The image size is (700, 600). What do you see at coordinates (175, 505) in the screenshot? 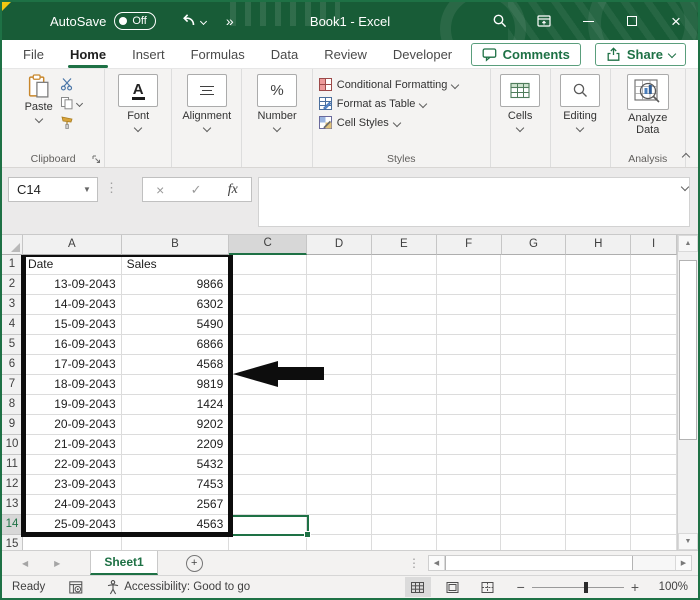
I see `cell-B13: 2567` at bounding box center [175, 505].